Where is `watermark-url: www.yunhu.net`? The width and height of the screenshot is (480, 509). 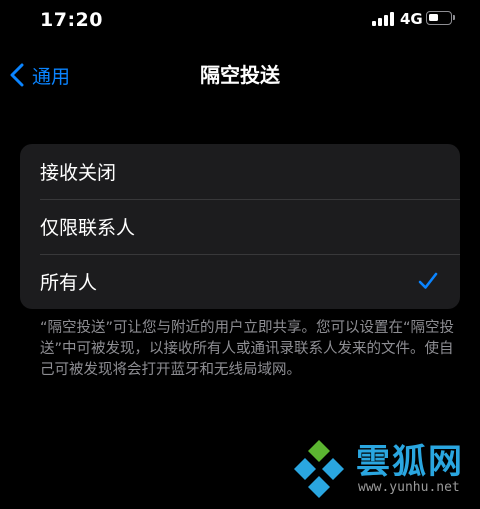 watermark-url: www.yunhu.net is located at coordinates (409, 487).